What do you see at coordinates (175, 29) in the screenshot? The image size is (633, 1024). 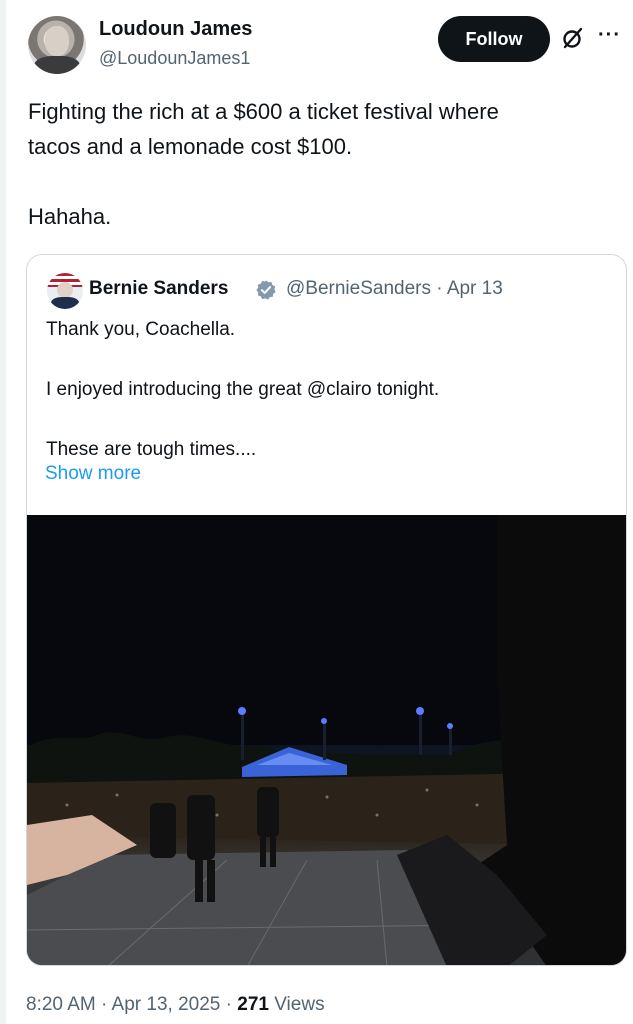 I see `author-name: Loudoun James` at bounding box center [175, 29].